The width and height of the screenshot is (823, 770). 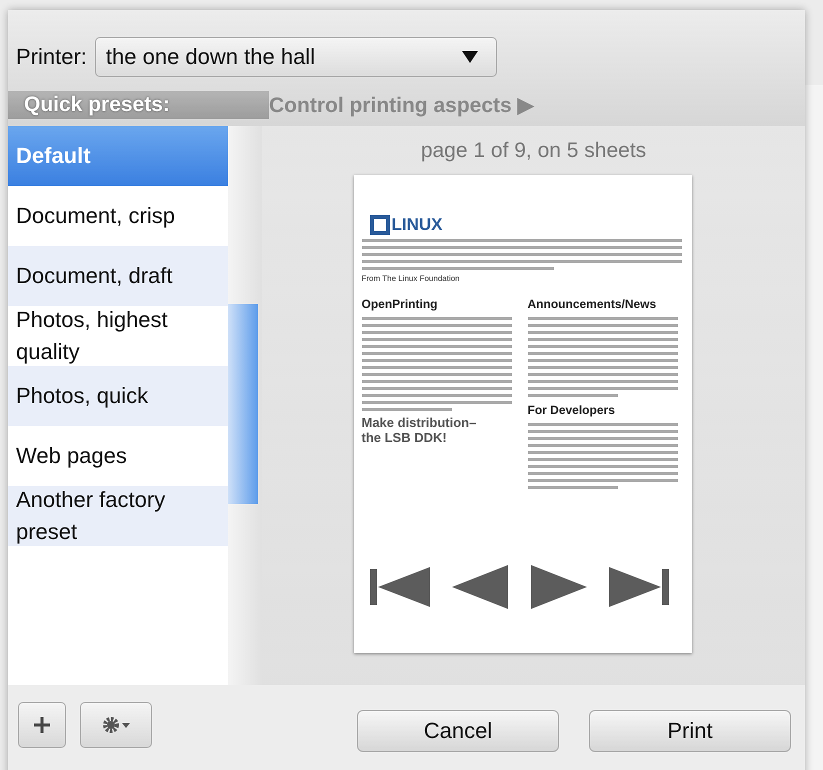 What do you see at coordinates (51, 57) in the screenshot?
I see `printer-label: Printer:` at bounding box center [51, 57].